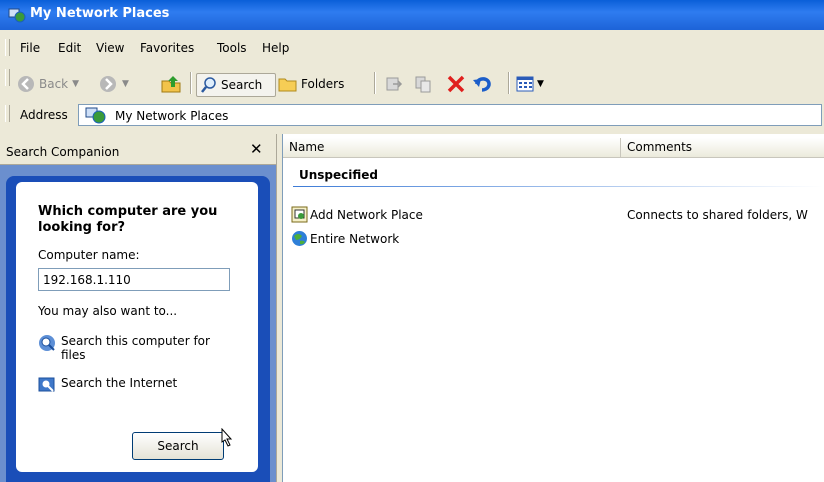  What do you see at coordinates (47, 343) in the screenshot?
I see `network-search-icon` at bounding box center [47, 343].